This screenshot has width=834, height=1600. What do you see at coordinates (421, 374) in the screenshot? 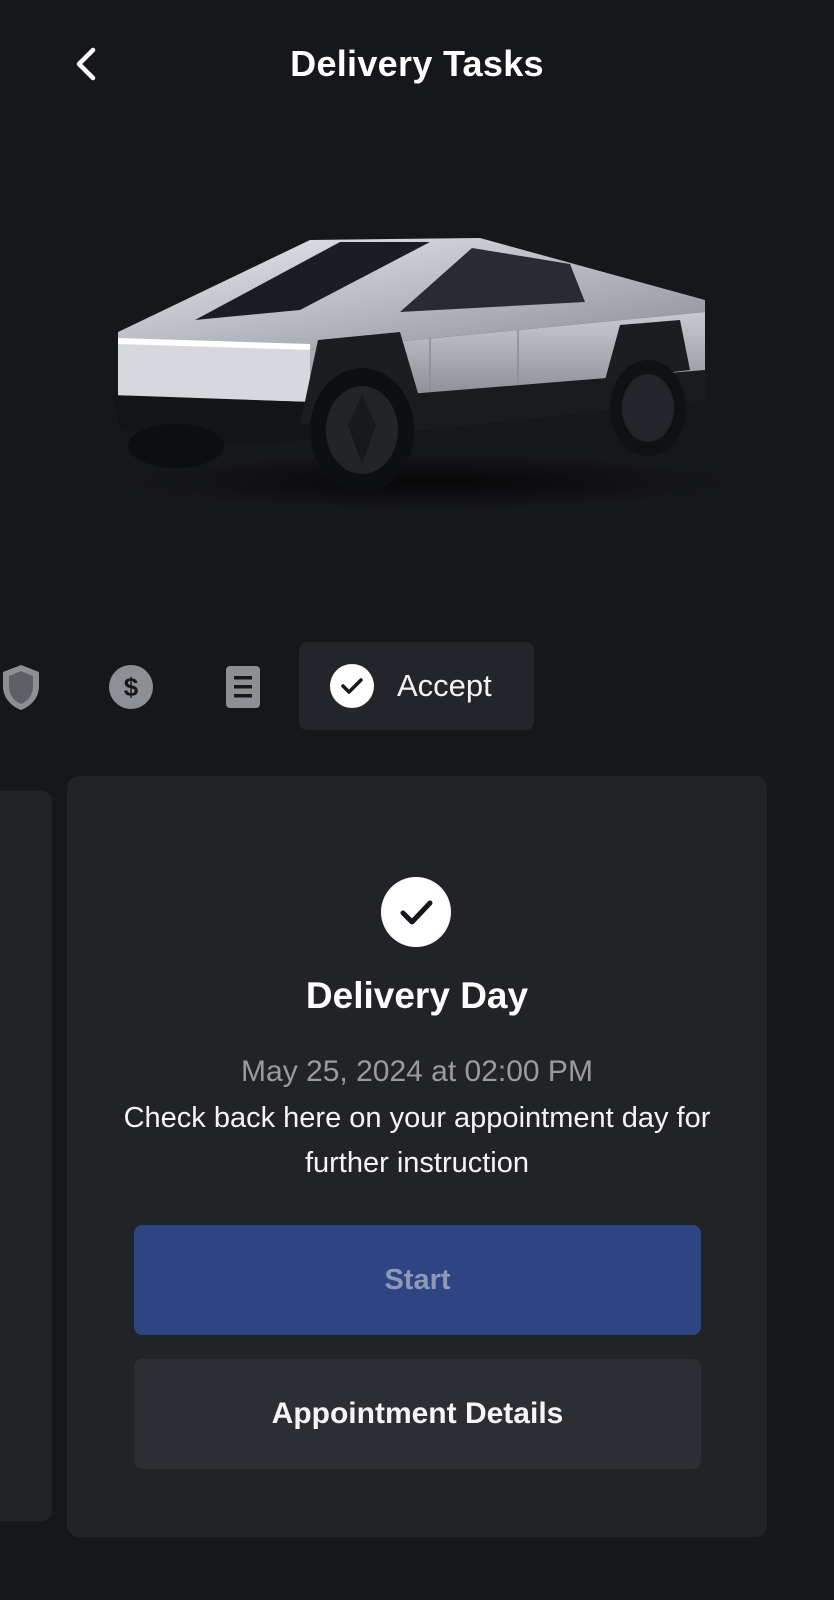
I see `cybertruck-image` at bounding box center [421, 374].